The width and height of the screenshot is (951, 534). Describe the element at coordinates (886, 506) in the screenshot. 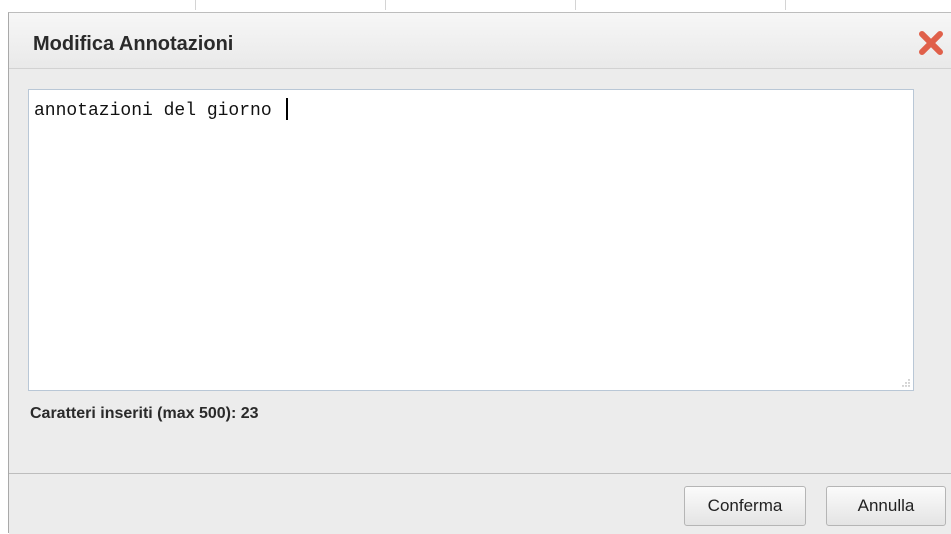

I see `cancel-button: Annulla` at that location.